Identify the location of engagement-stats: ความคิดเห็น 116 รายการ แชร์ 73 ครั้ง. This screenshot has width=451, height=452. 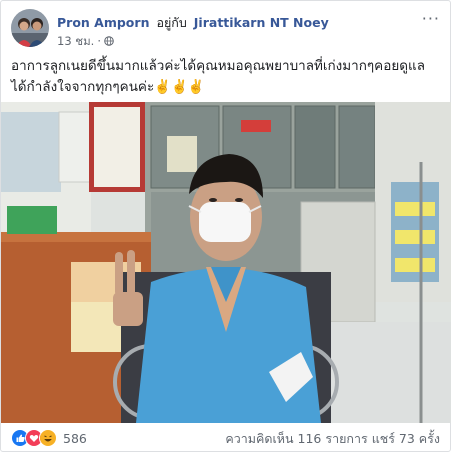
(332, 439).